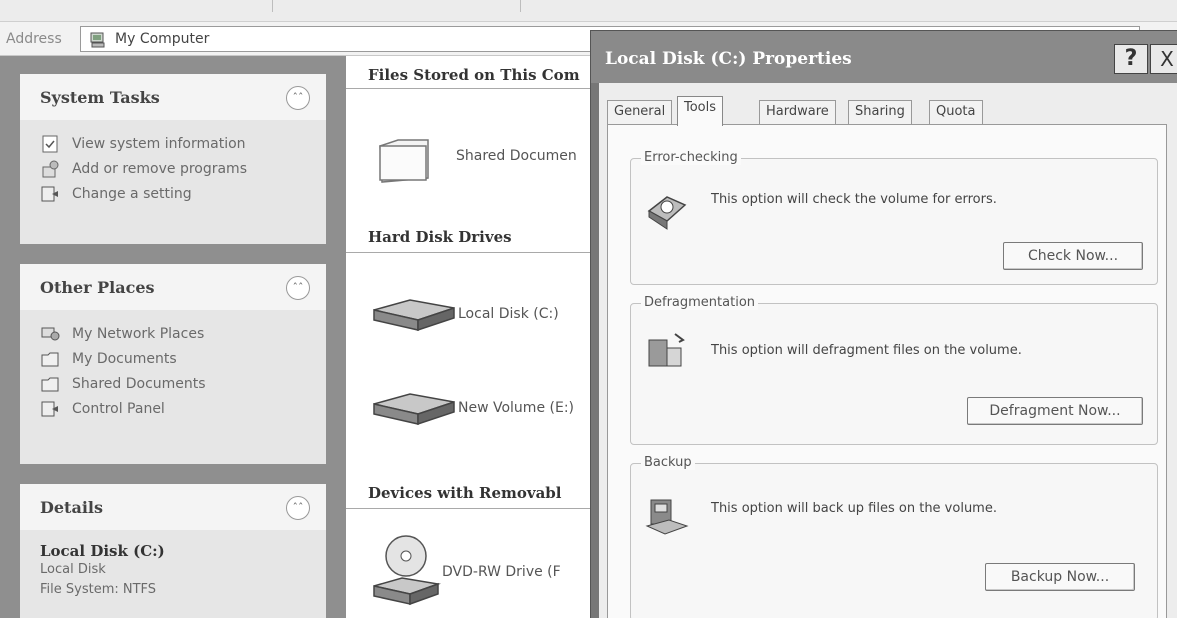  I want to click on place-control-panel: Control Panel, so click(173, 409).